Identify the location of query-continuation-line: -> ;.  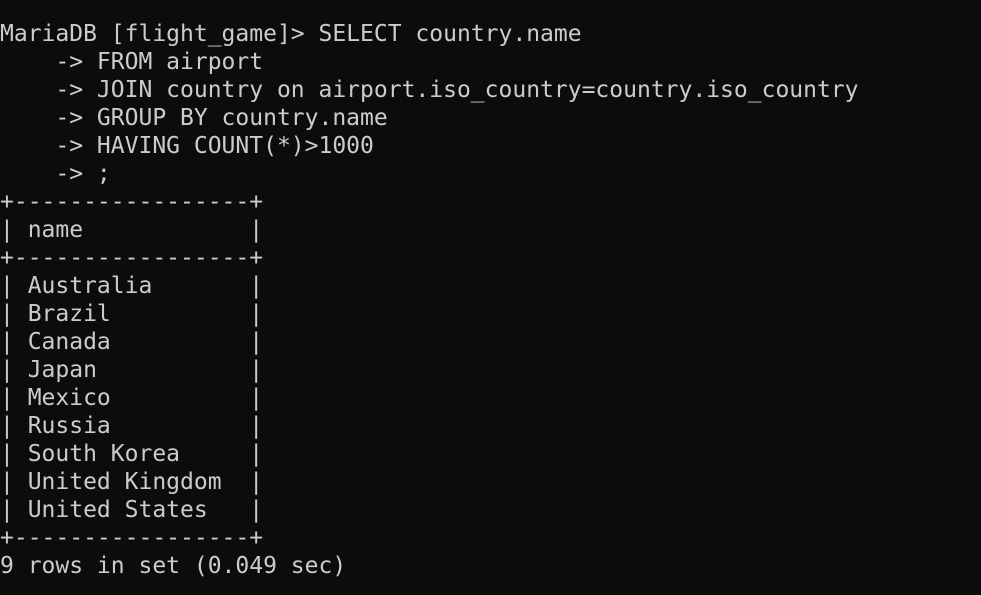
(55, 174).